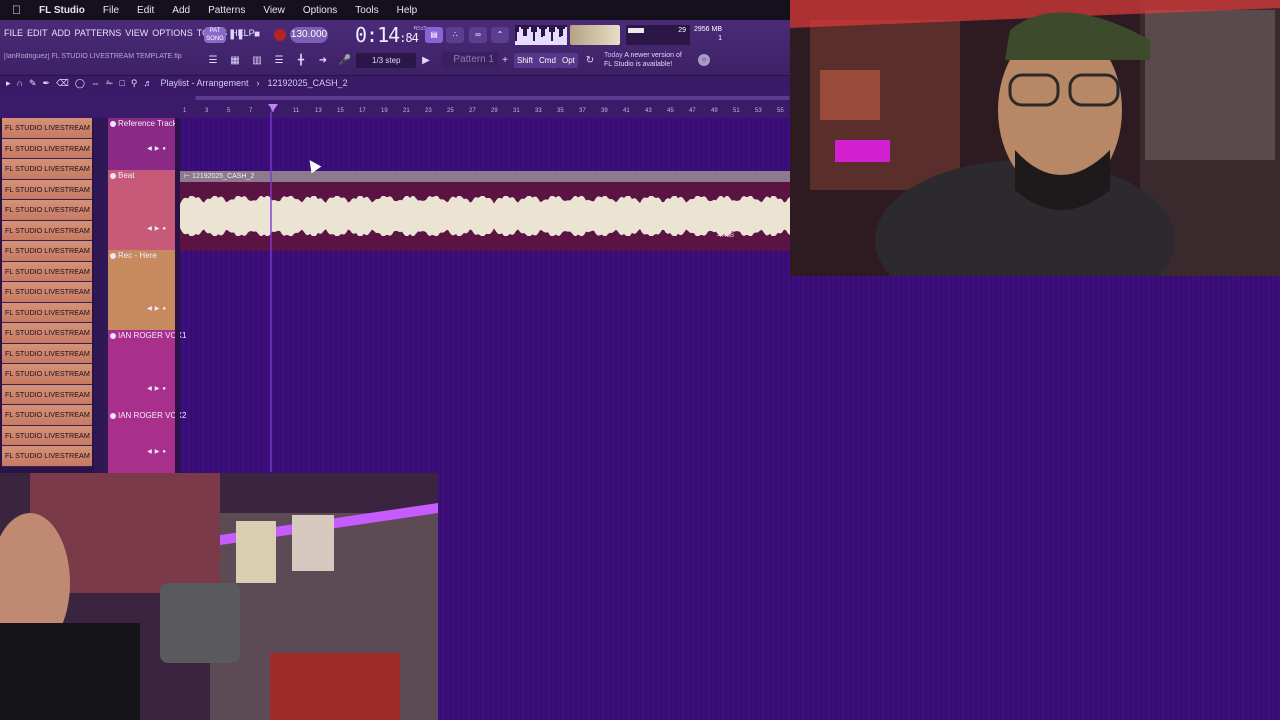 The width and height of the screenshot is (1280, 720). I want to click on fl-menu-file: FILE, so click(13, 33).